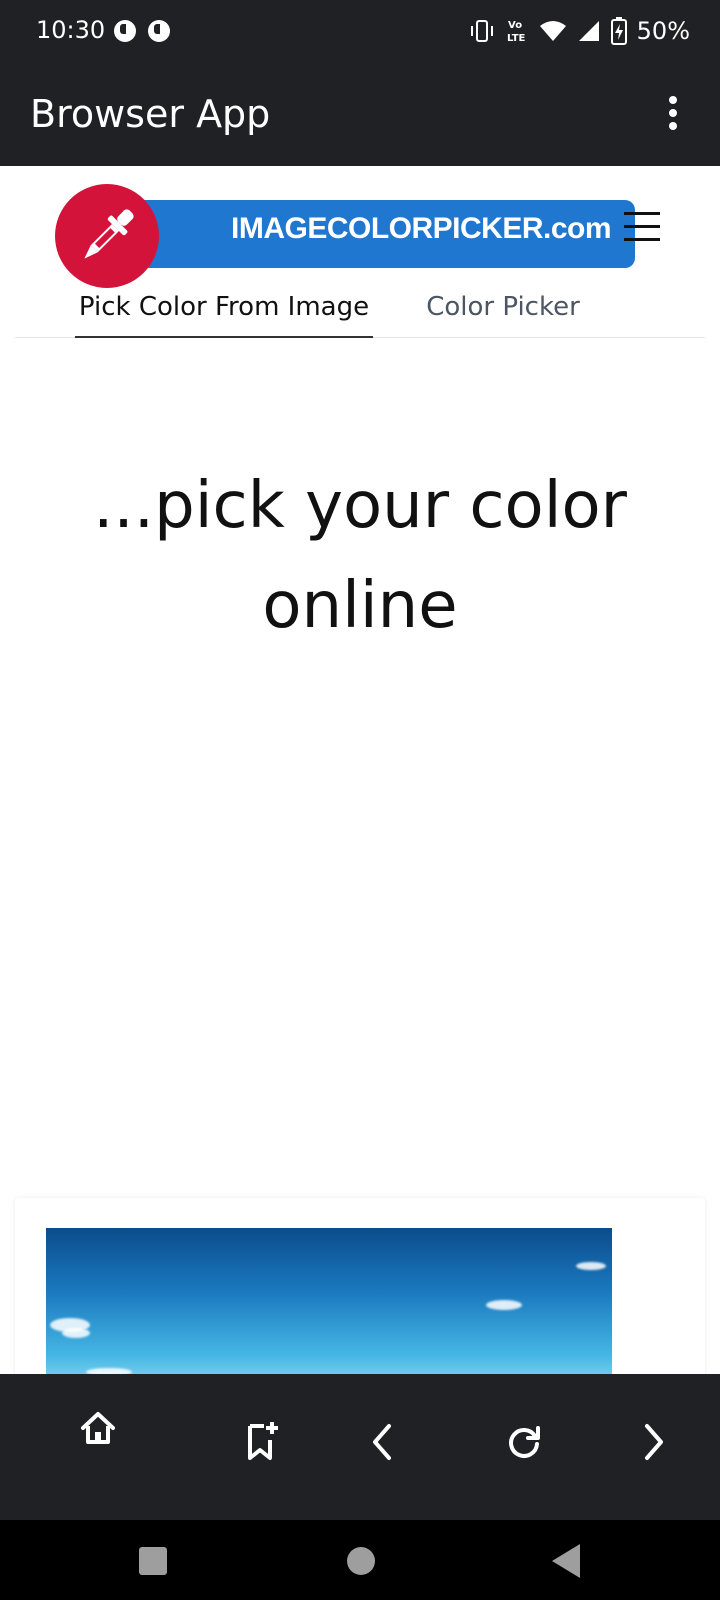  What do you see at coordinates (71, 30) in the screenshot?
I see `status-time: 10:30` at bounding box center [71, 30].